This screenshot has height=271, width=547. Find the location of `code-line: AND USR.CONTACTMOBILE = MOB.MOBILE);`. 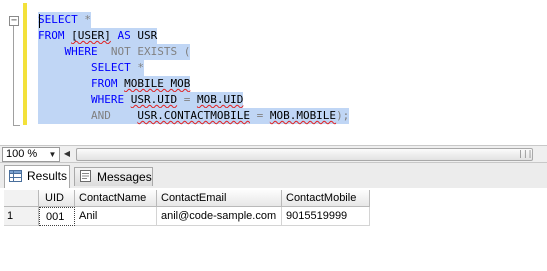

code-line: AND USR.CONTACTMOBILE = MOB.MOBILE); is located at coordinates (194, 116).